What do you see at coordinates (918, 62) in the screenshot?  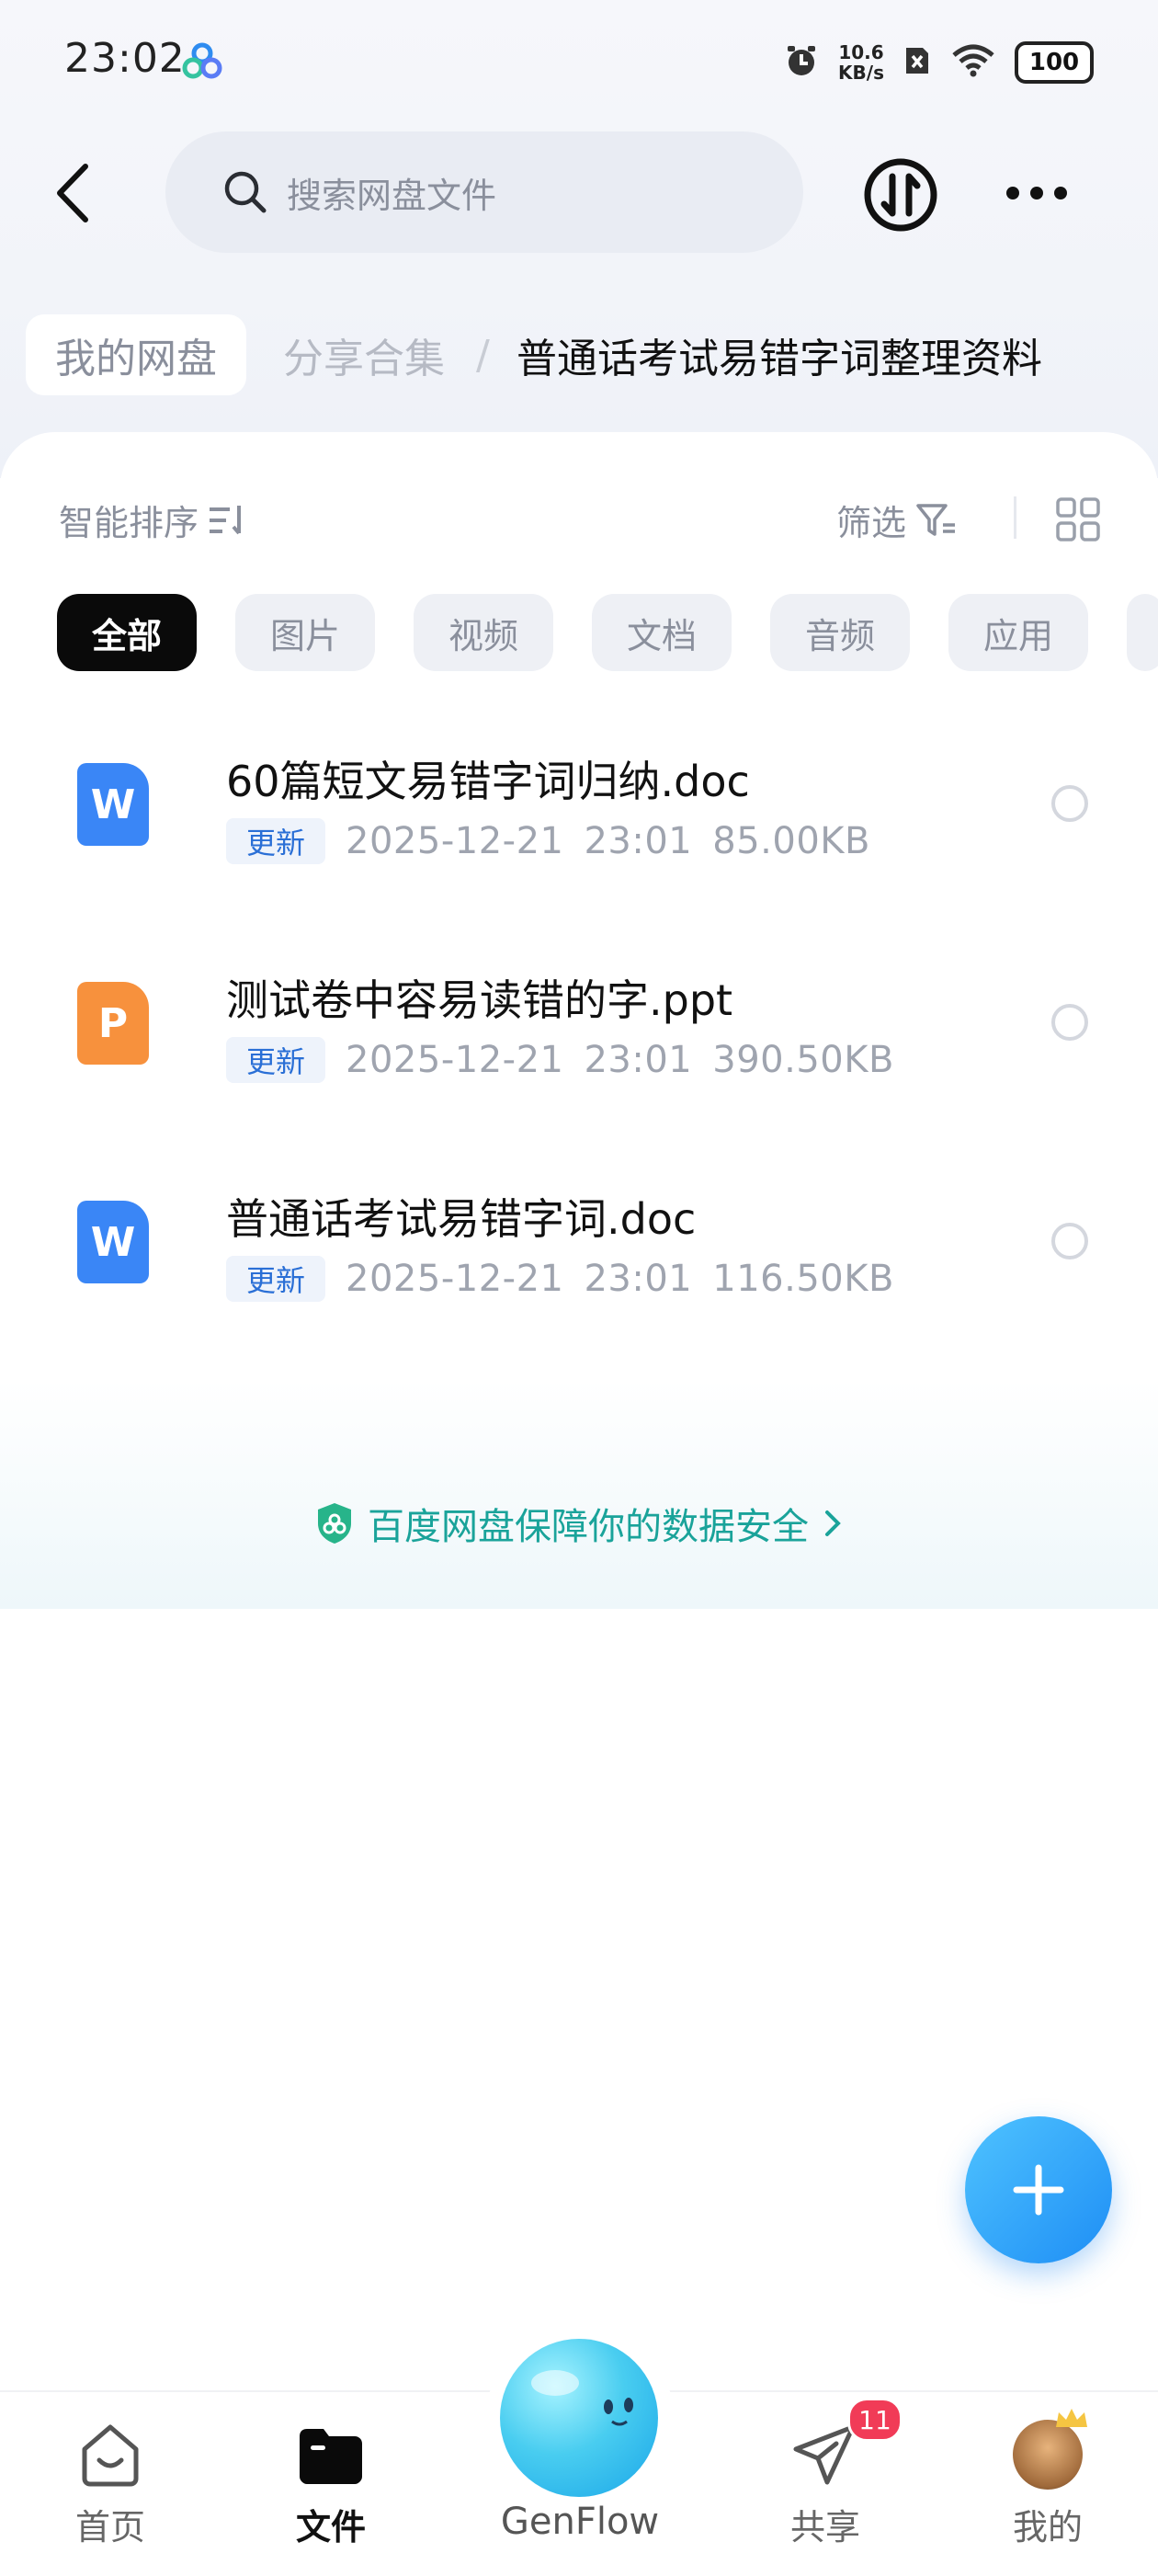 I see `sim-off-icon` at bounding box center [918, 62].